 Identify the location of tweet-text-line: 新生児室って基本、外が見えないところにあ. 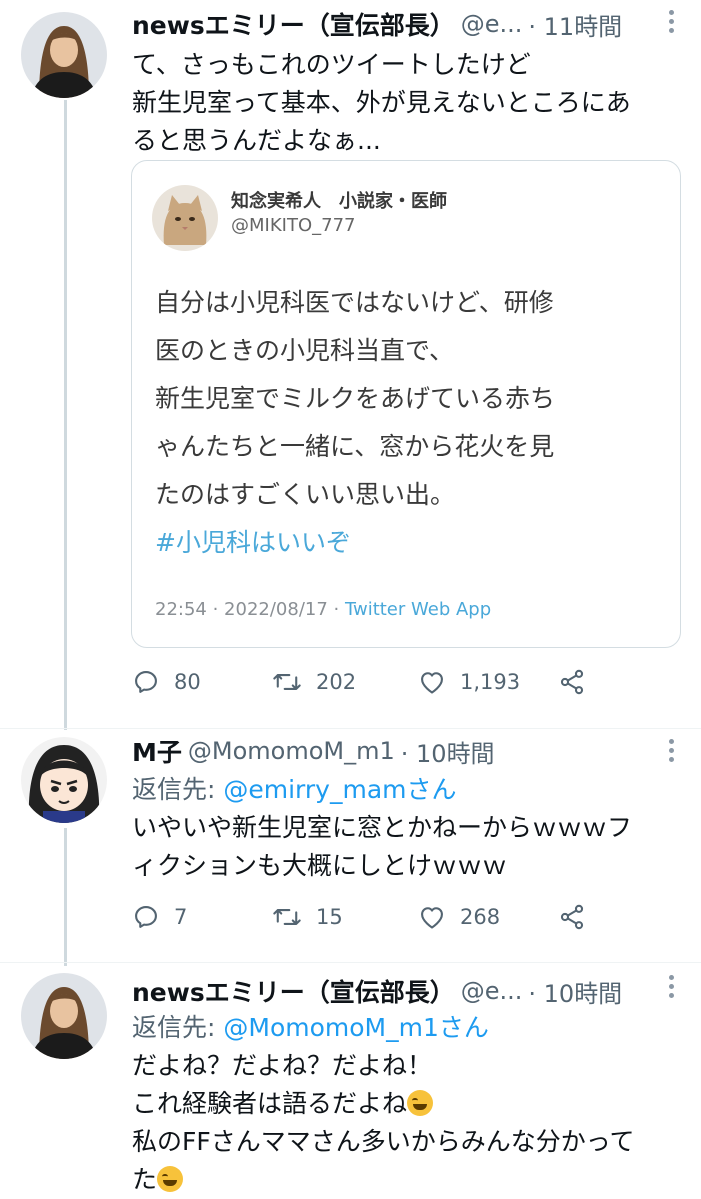
(381, 102).